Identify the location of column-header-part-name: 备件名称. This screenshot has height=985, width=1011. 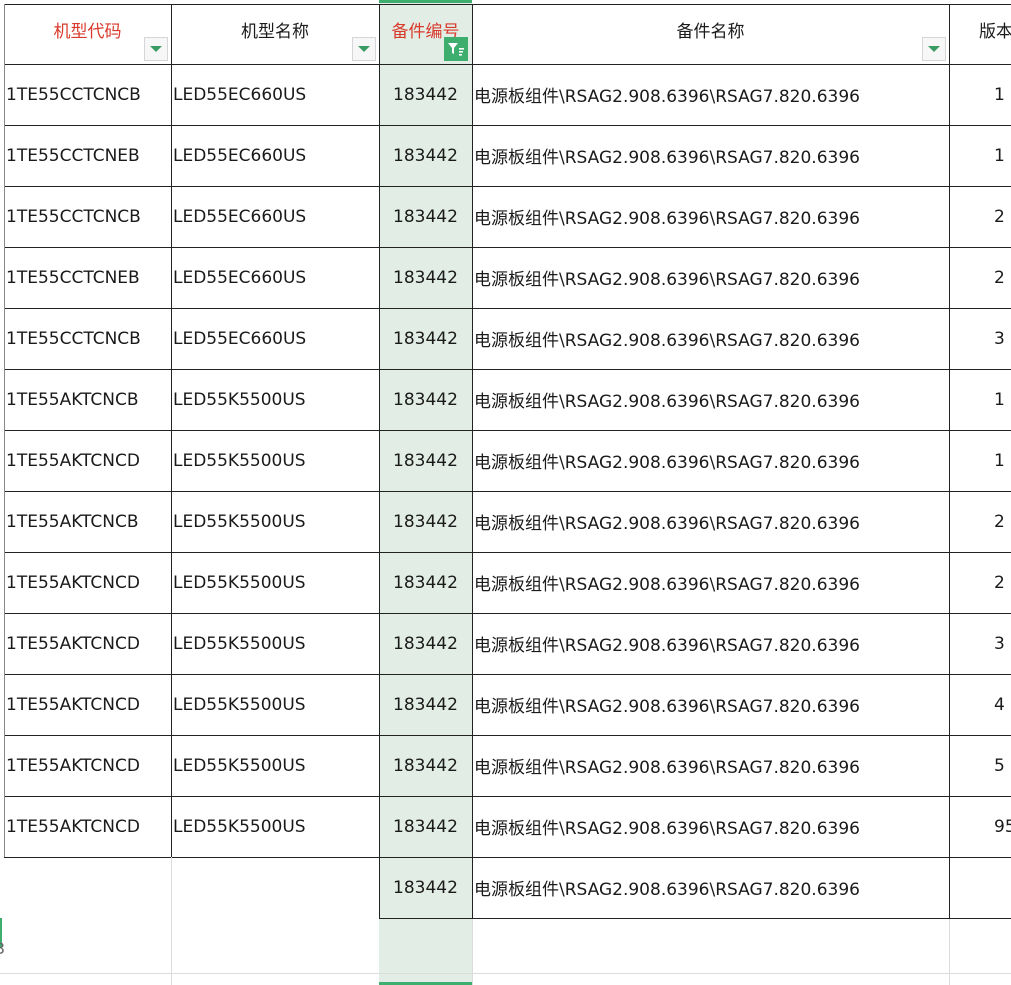
(710, 31).